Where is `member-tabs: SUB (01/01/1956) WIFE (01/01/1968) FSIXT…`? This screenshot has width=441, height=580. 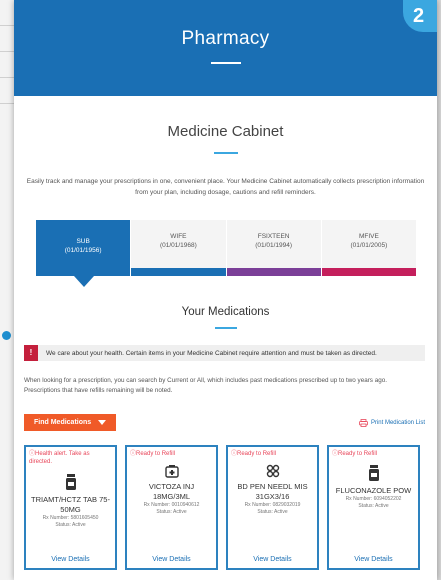 member-tabs: SUB (01/01/1956) WIFE (01/01/1968) FSIXT… is located at coordinates (226, 253).